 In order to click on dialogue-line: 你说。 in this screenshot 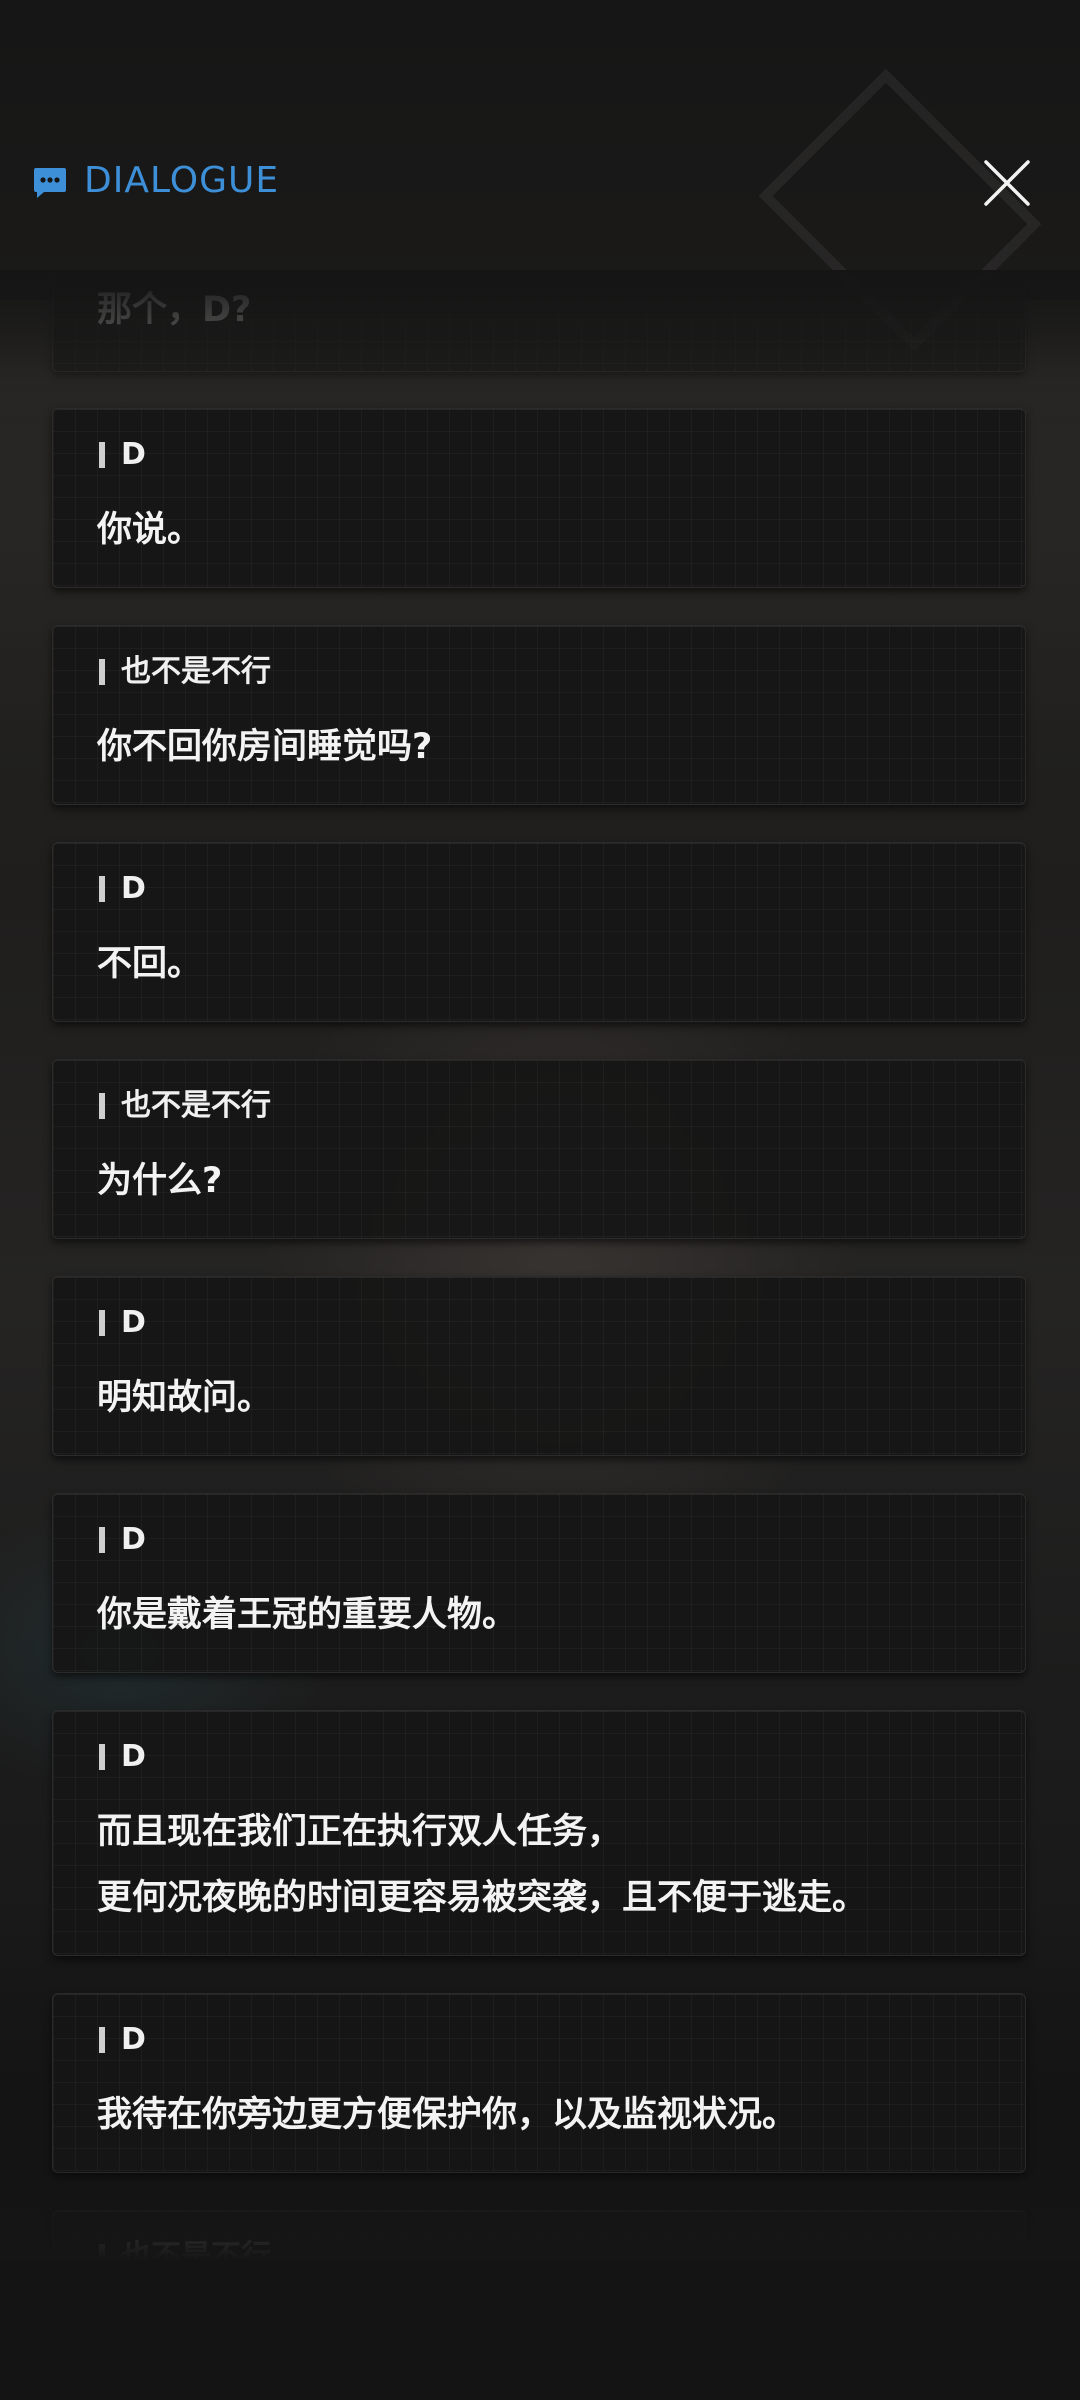, I will do `click(150, 530)`.